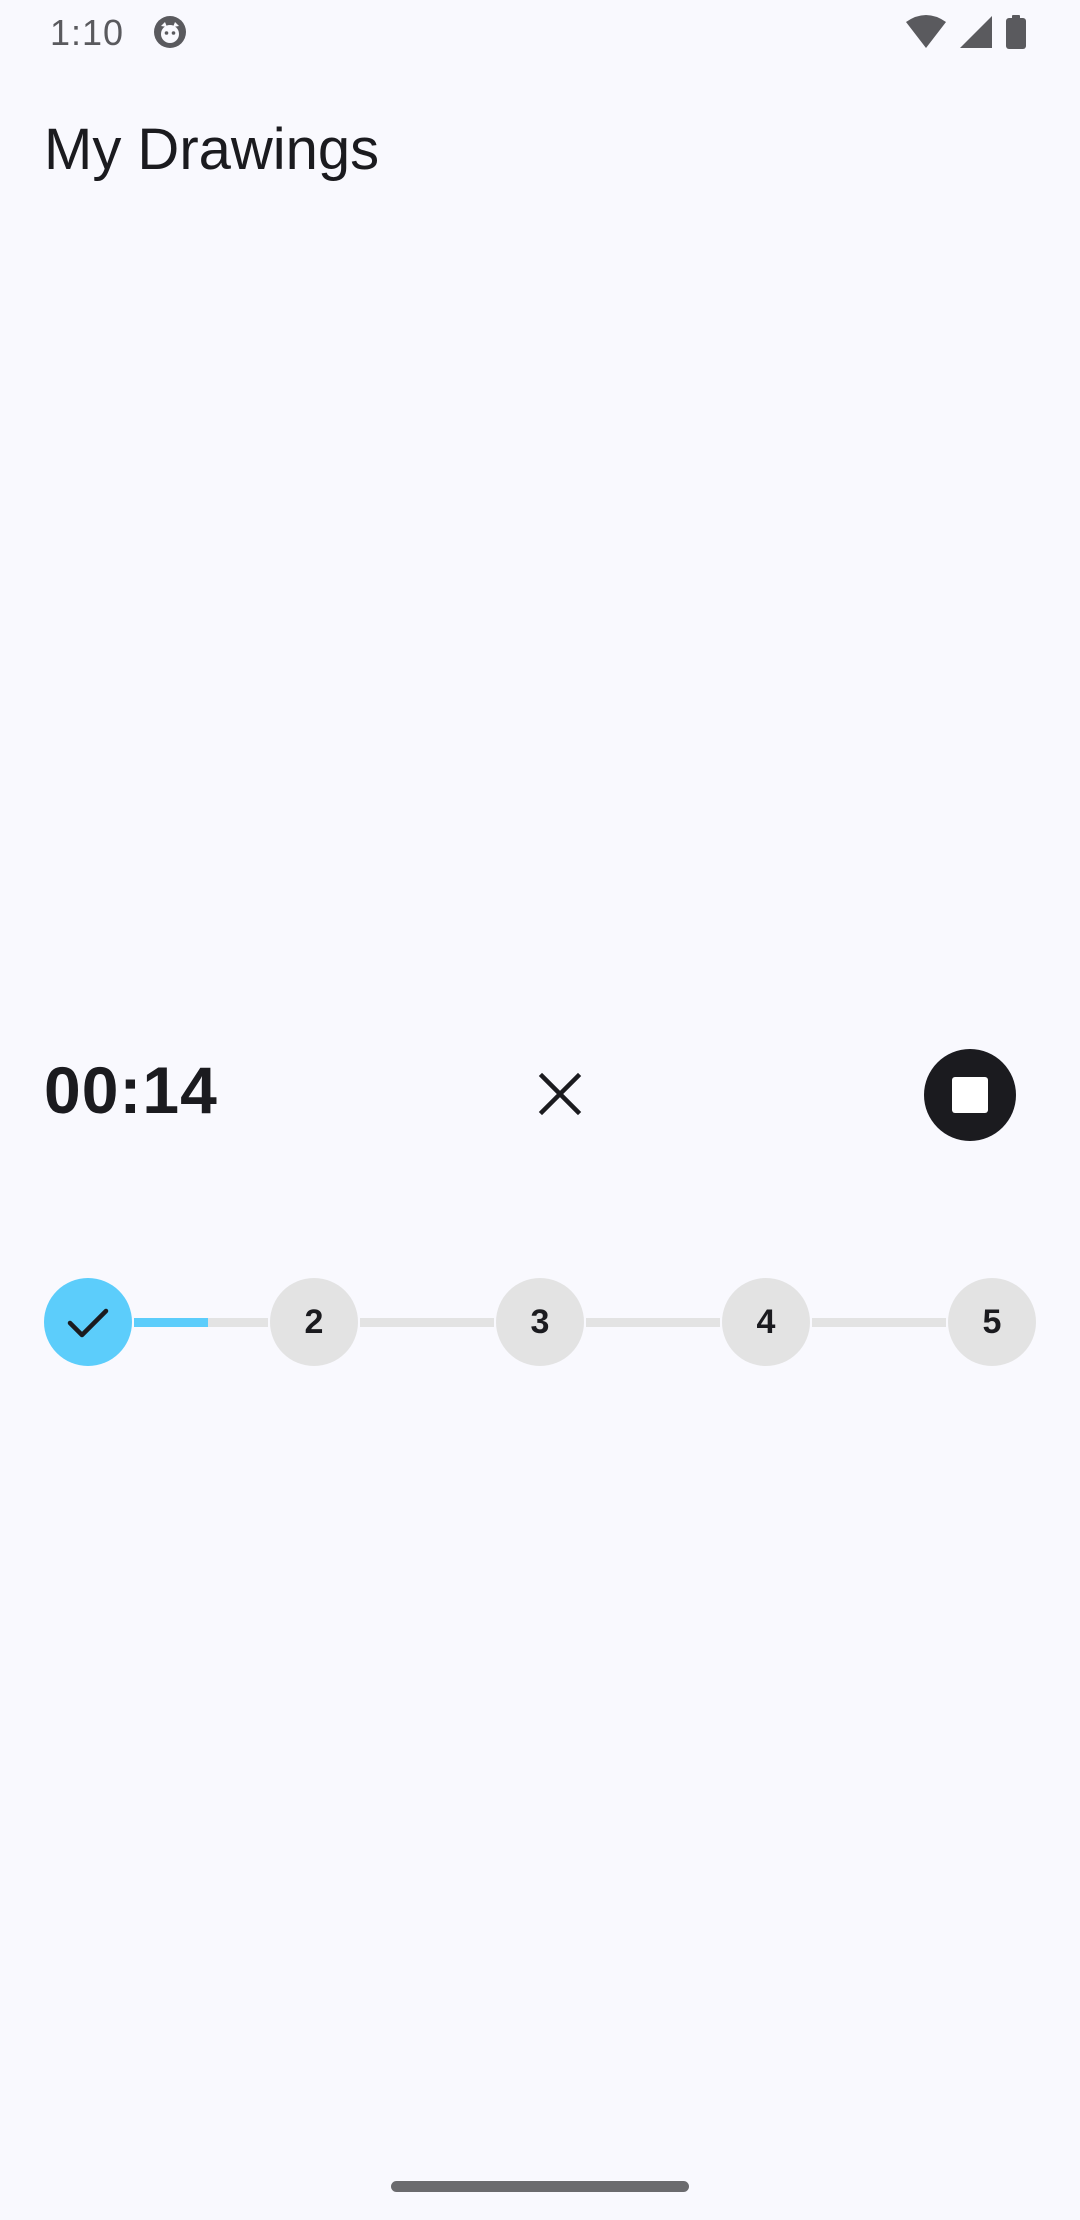  What do you see at coordinates (1016, 32) in the screenshot?
I see `battery-icon` at bounding box center [1016, 32].